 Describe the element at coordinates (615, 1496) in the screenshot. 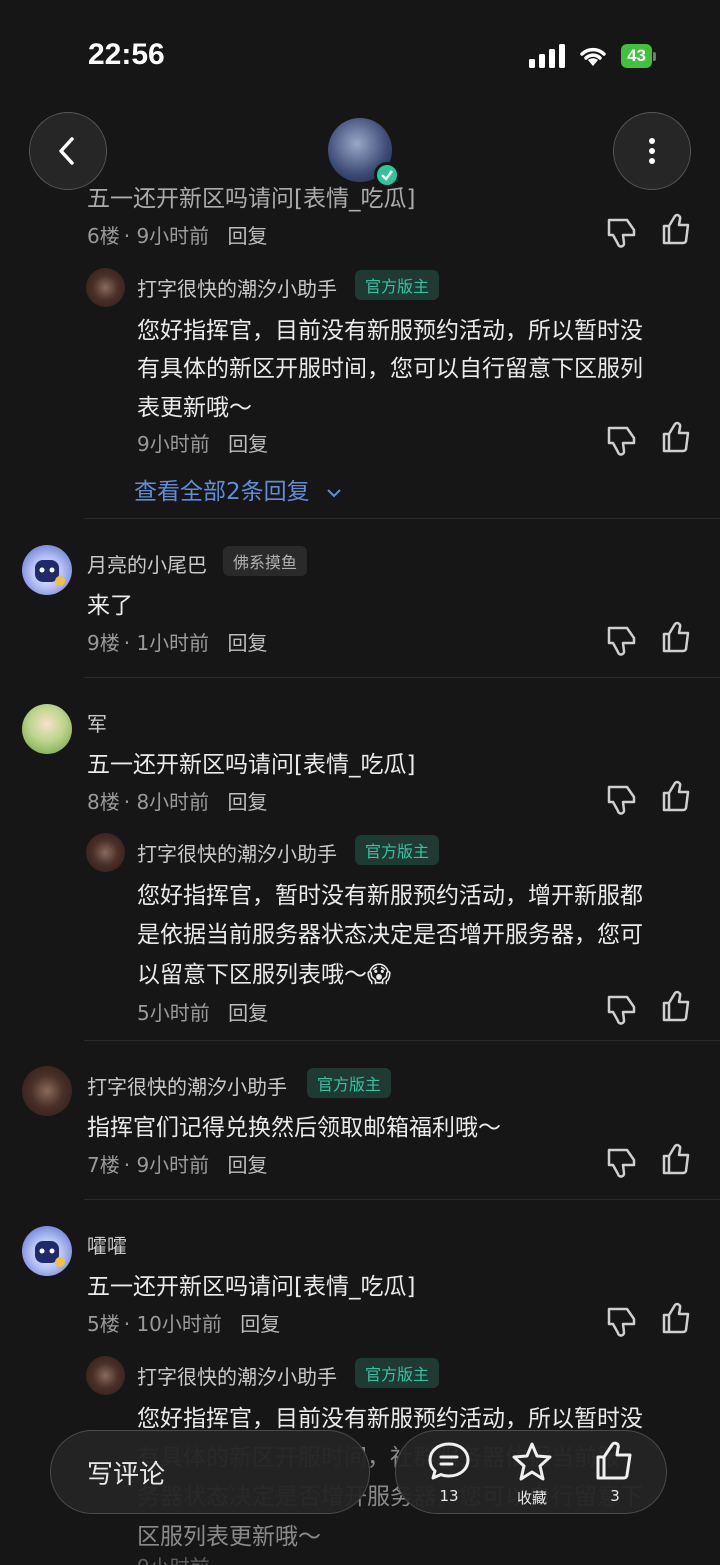

I see `likes-count: 3` at that location.